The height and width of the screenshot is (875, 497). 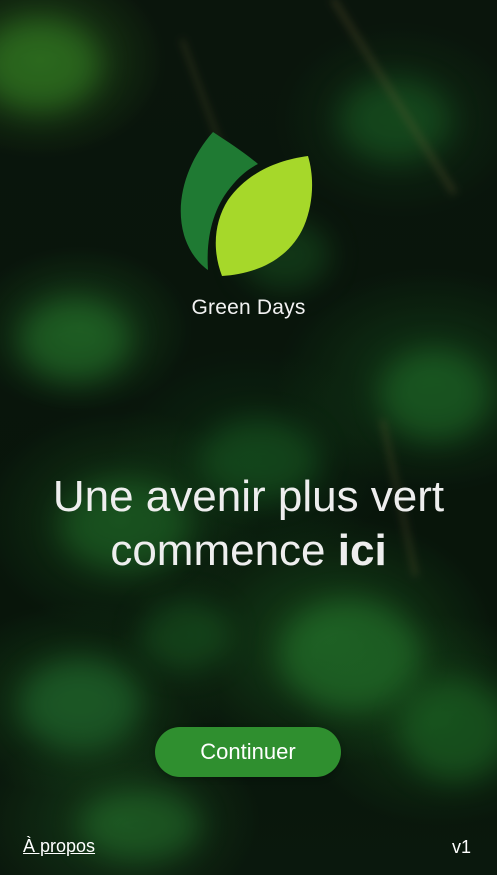 What do you see at coordinates (248, 307) in the screenshot?
I see `brand-name: Green Days` at bounding box center [248, 307].